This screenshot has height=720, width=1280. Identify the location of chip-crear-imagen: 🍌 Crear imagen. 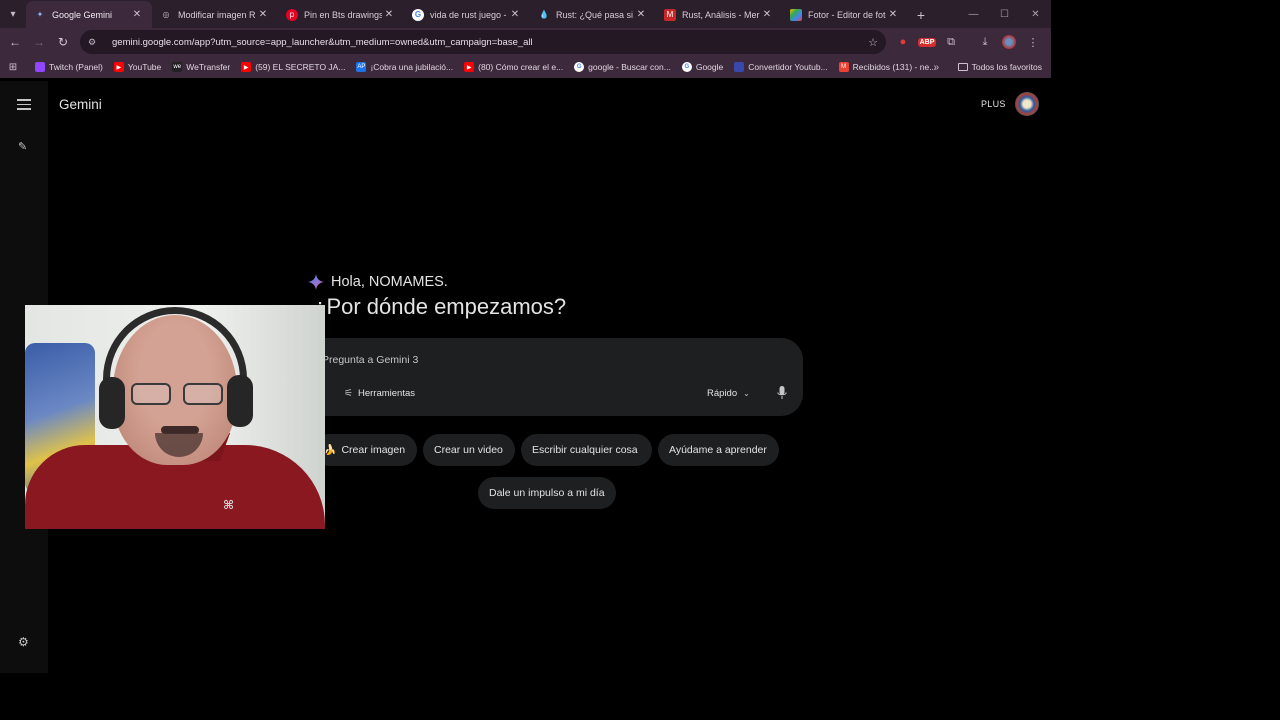
(365, 450).